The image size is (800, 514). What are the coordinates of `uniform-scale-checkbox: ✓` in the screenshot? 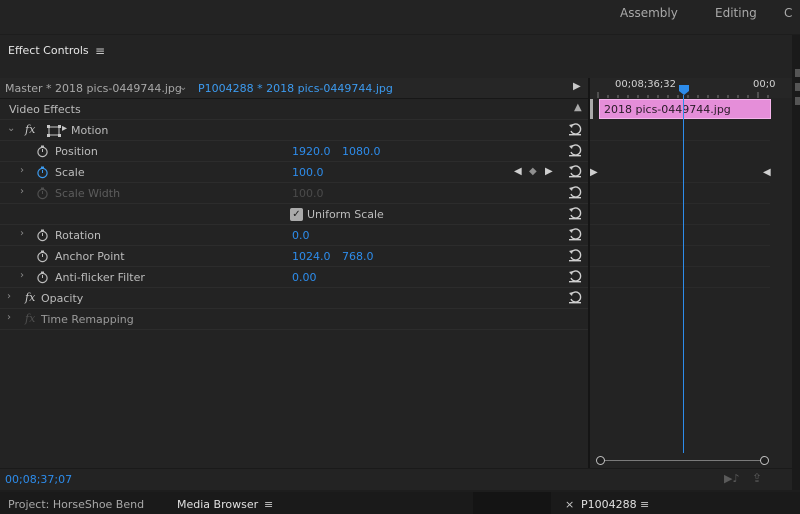 It's located at (296, 214).